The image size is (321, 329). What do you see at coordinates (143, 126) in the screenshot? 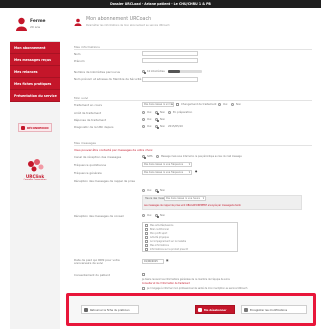
I see `diag-yes-radio` at bounding box center [143, 126].